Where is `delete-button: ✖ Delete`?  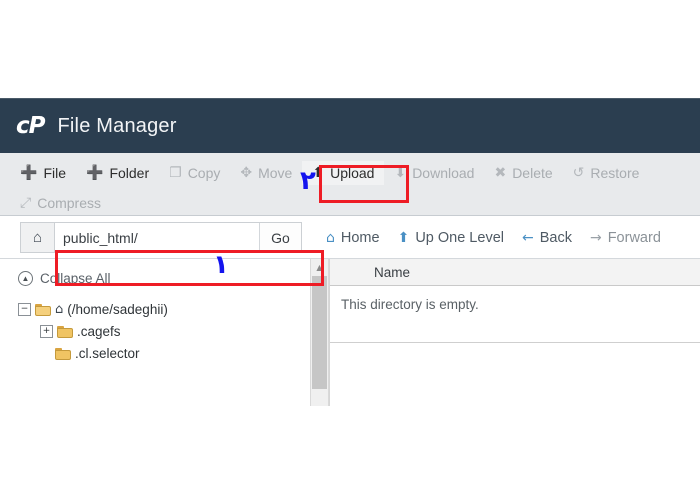 delete-button: ✖ Delete is located at coordinates (523, 173).